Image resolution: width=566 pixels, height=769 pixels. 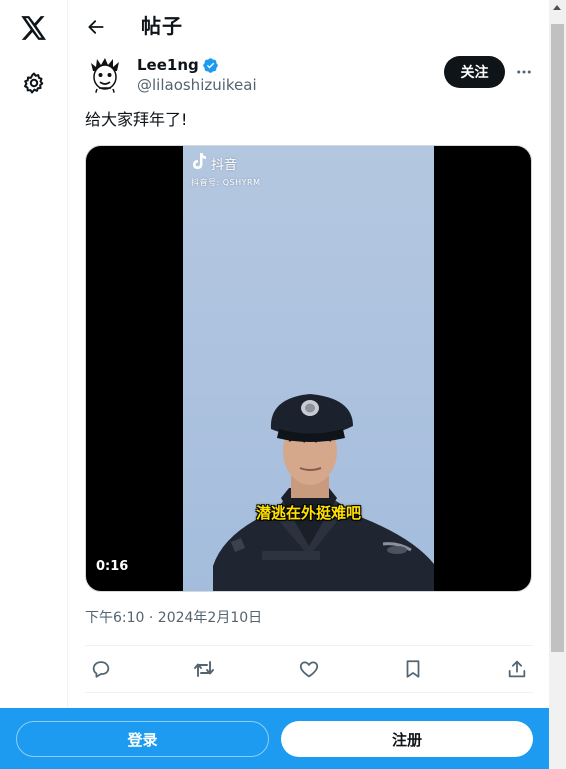 I want to click on author-handle: @lilaoshizuikeai, so click(x=197, y=85).